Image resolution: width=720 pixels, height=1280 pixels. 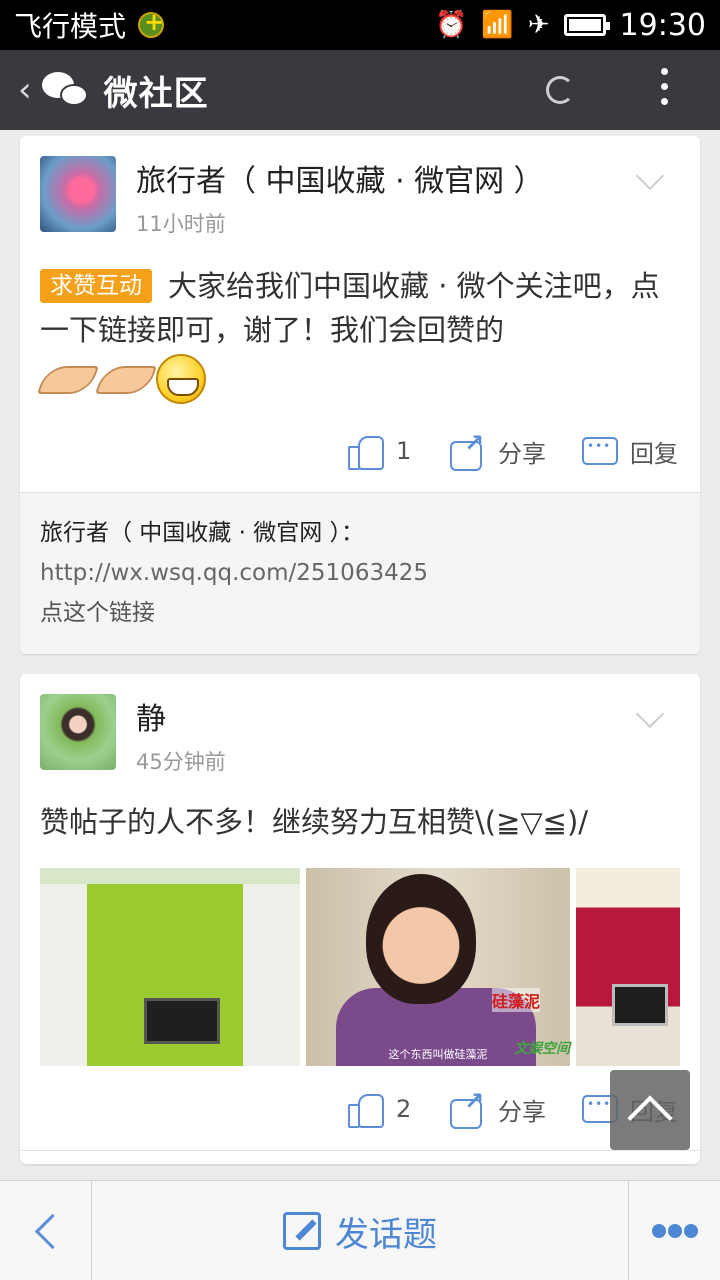 What do you see at coordinates (586, 25) in the screenshot?
I see `battery-icon` at bounding box center [586, 25].